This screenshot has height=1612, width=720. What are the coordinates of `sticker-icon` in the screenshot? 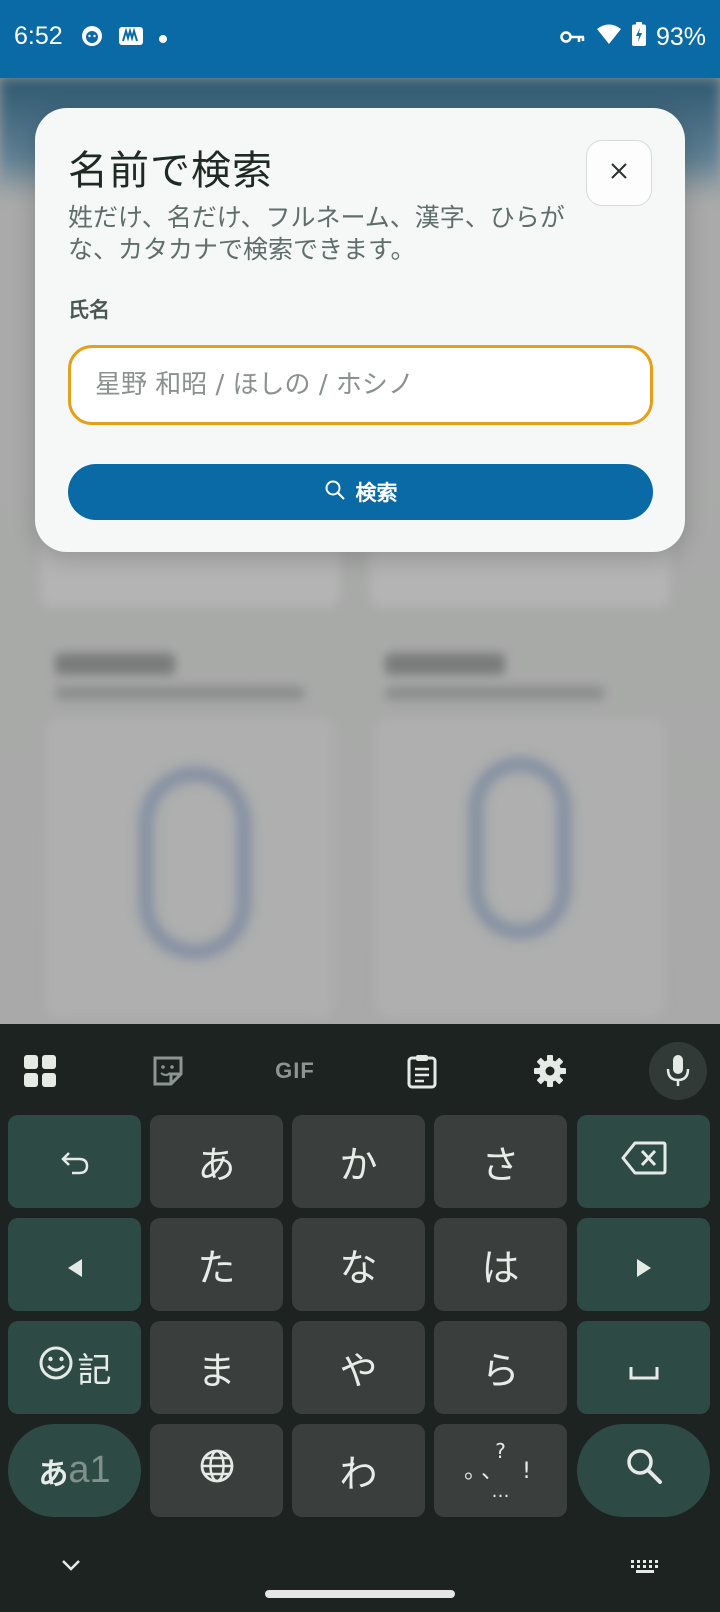 It's located at (168, 1071).